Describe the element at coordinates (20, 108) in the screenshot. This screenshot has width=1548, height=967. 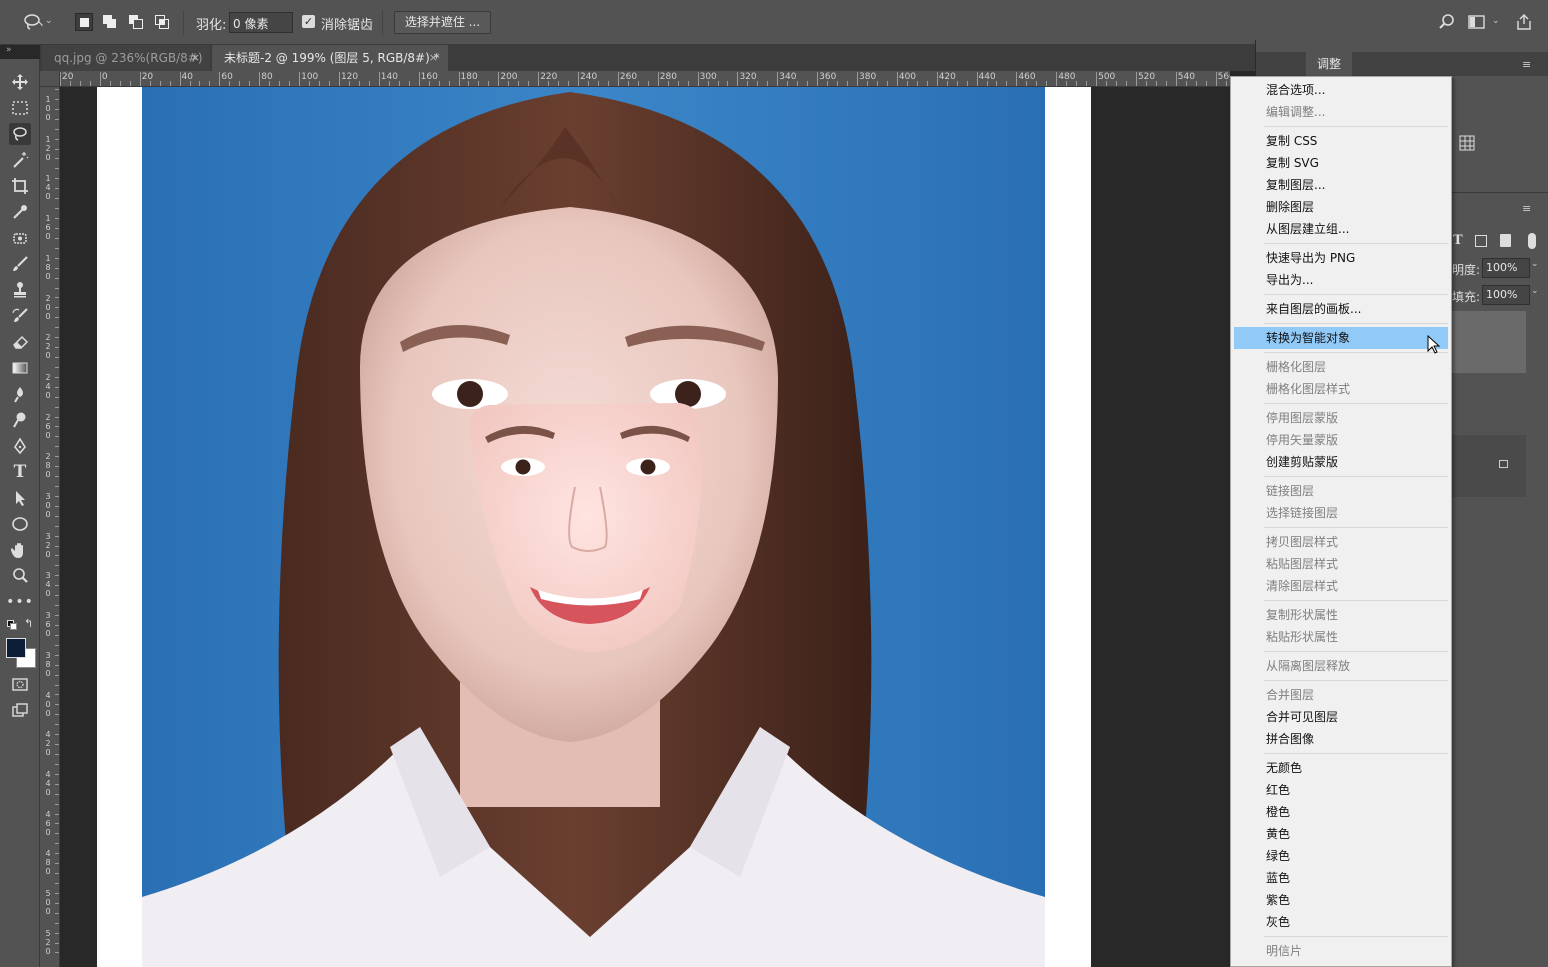
I see `marquee-icon` at that location.